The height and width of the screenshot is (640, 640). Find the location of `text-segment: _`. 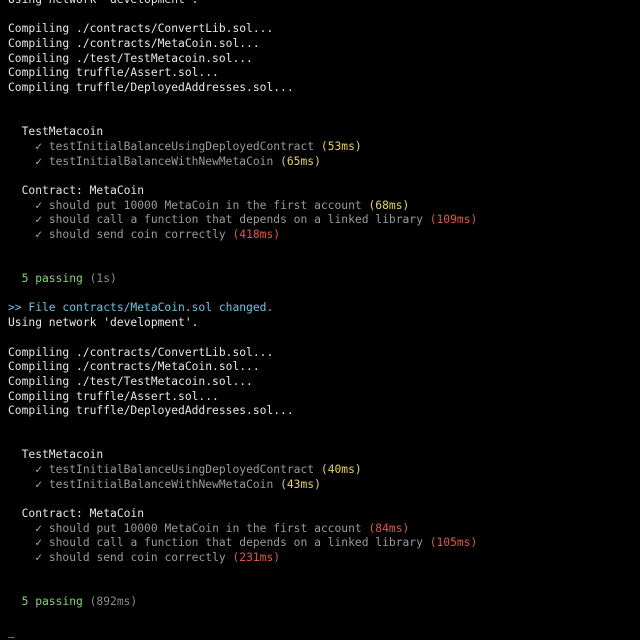

text-segment: _ is located at coordinates (11, 631).